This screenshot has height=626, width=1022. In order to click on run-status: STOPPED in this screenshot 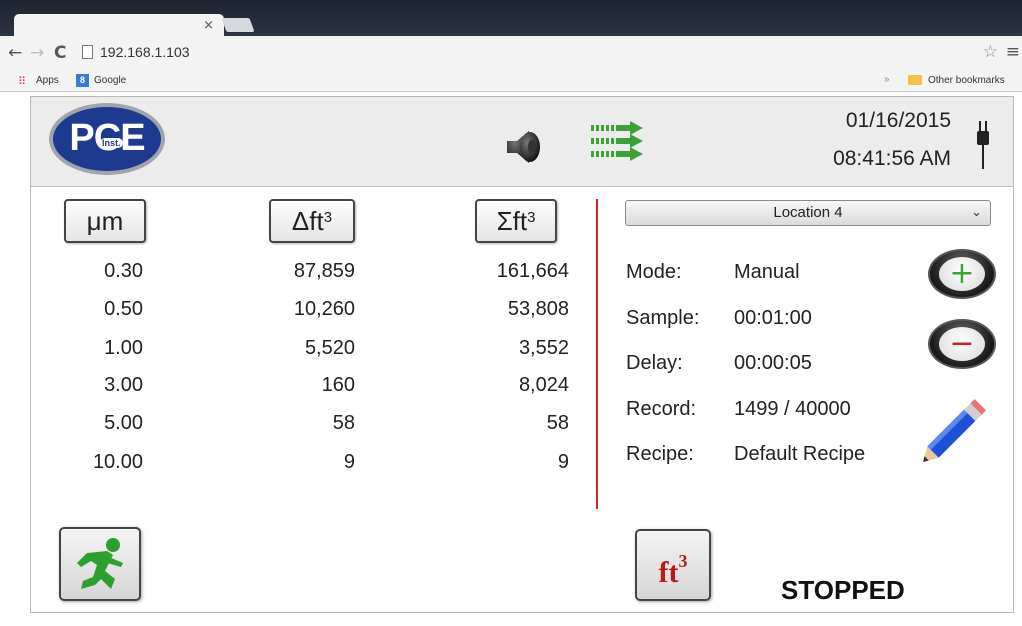, I will do `click(843, 590)`.